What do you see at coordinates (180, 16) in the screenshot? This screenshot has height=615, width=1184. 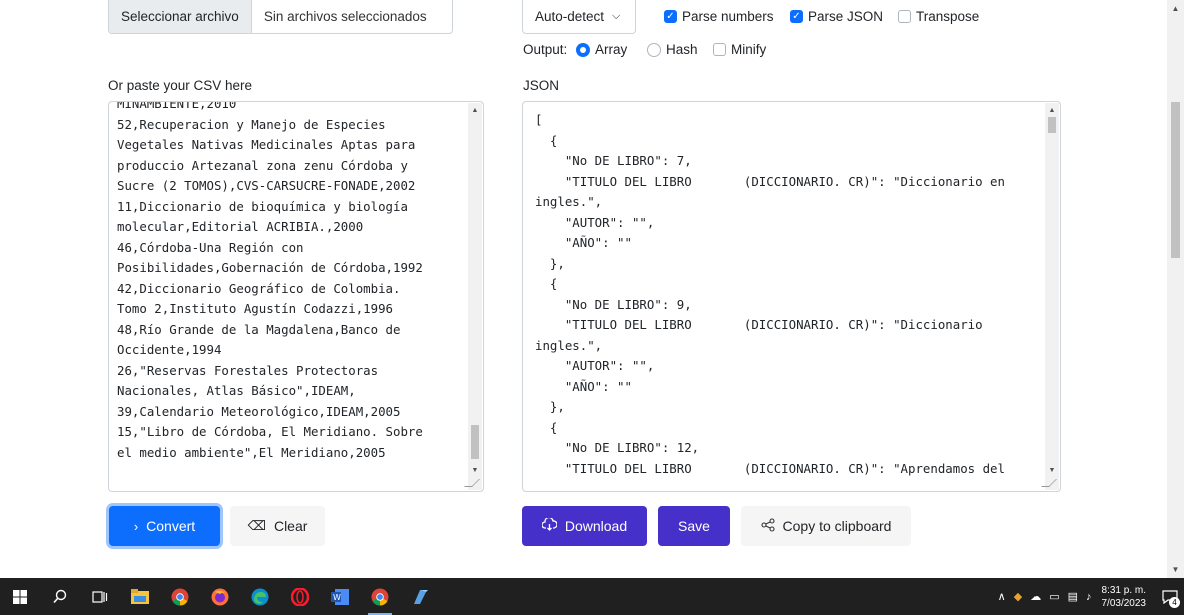 I see `choose-file-button: Seleccionar archivo` at bounding box center [180, 16].